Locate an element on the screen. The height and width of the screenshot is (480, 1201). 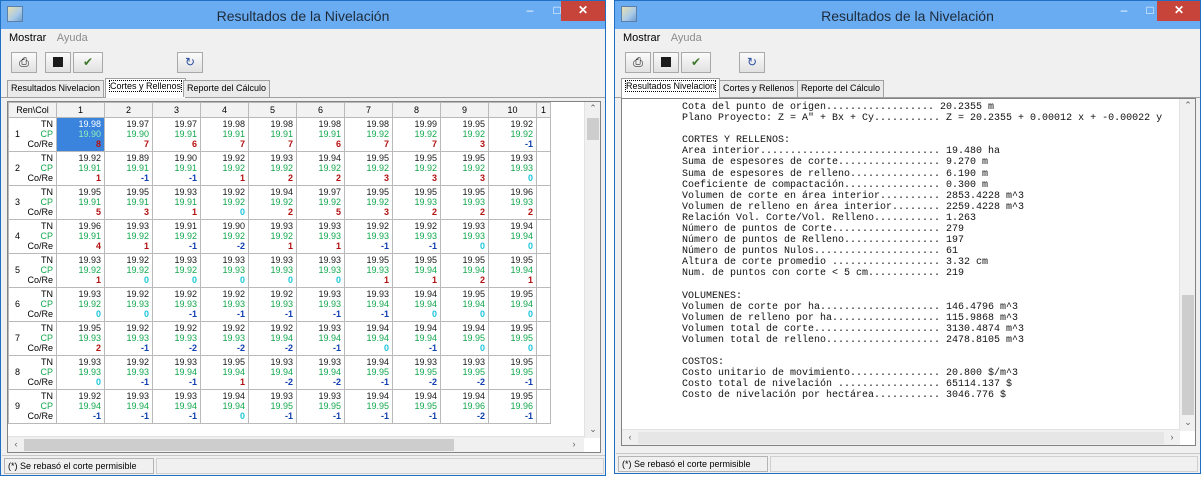
grid-cell: 19.95 19.95 0 is located at coordinates (512, 338).